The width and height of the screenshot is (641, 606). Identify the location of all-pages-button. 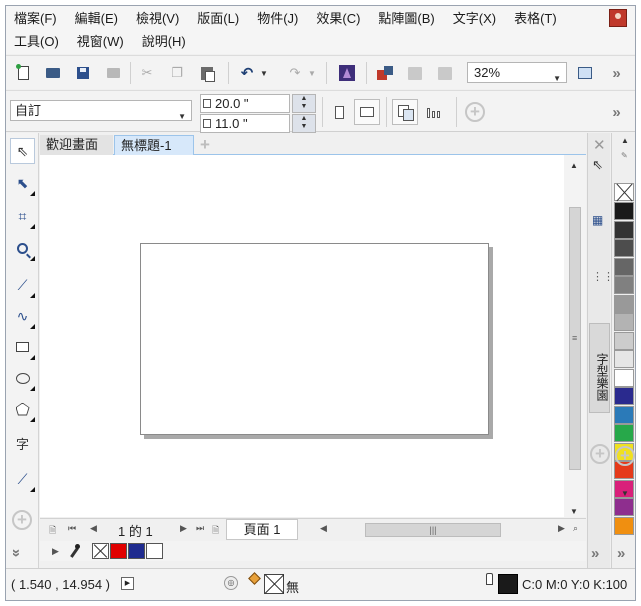
(405, 112).